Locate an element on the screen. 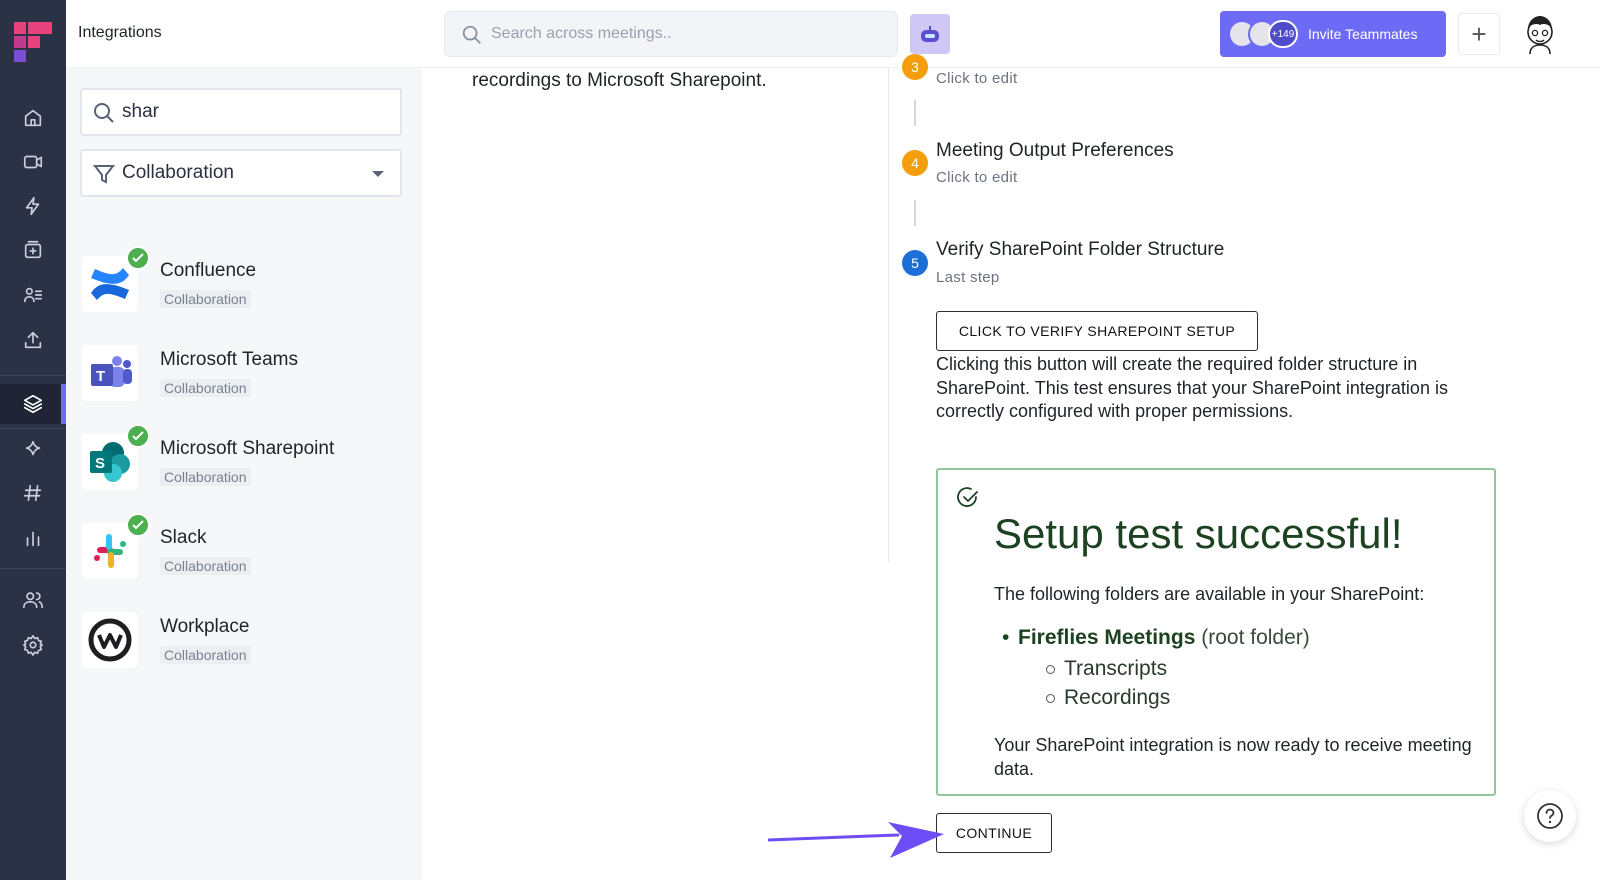 This screenshot has width=1600, height=880. category-filter-select: Collaboration is located at coordinates (241, 173).